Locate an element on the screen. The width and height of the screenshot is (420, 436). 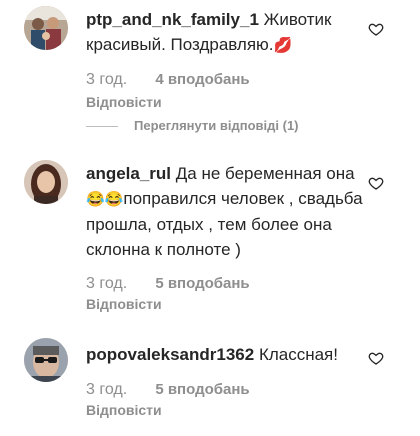
replies-divider-line is located at coordinates (102, 127).